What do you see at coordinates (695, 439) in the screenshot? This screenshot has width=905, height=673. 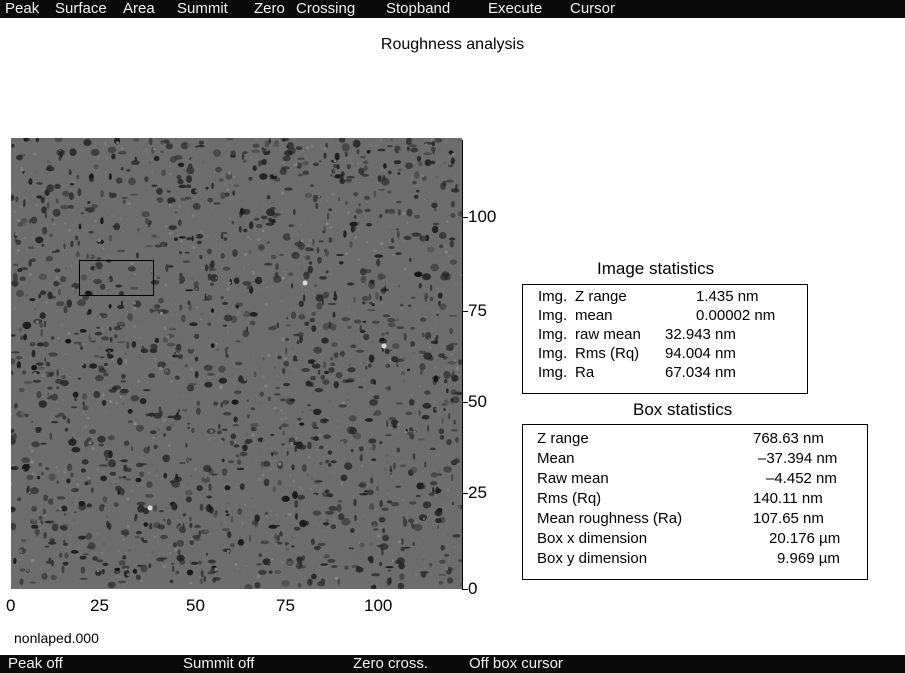 I see `stat-row: Z range 768.63 nm` at bounding box center [695, 439].